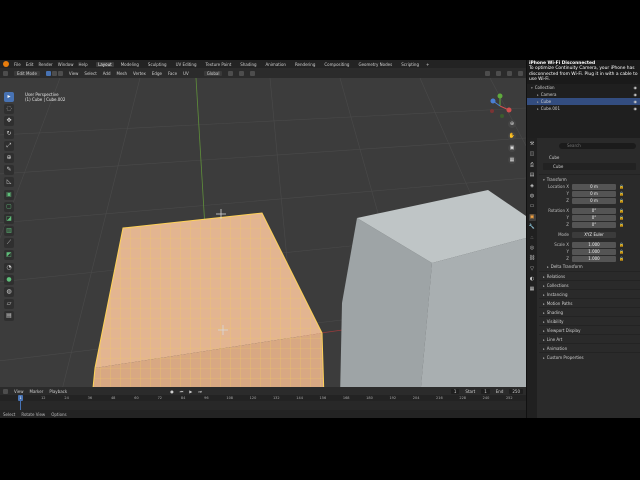 Image resolution: width=640 pixels, height=480 pixels. Describe the element at coordinates (512, 148) in the screenshot. I see `camera-view-icon: ▣` at that location.